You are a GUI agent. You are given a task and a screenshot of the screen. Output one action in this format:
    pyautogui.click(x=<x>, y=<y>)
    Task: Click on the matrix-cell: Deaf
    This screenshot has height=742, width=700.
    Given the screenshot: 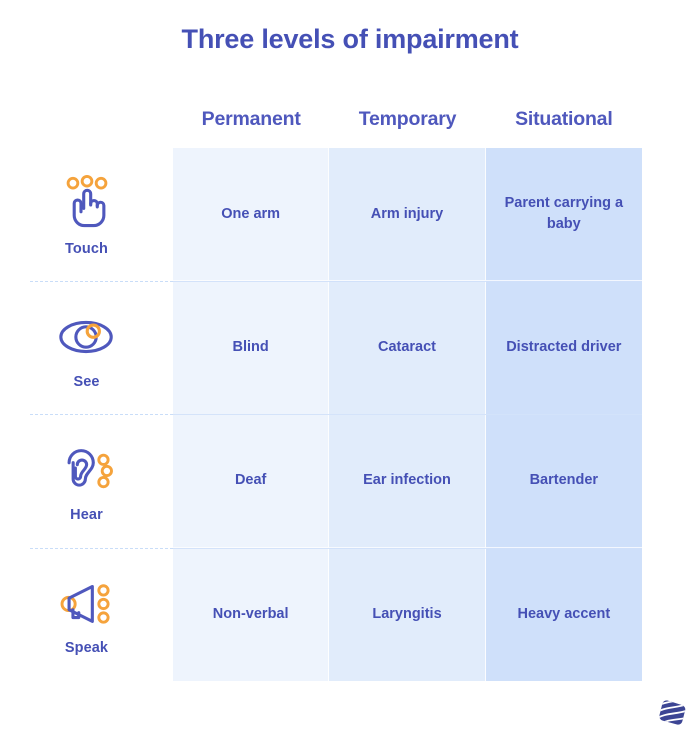 What is the action you would take?
    pyautogui.click(x=251, y=481)
    